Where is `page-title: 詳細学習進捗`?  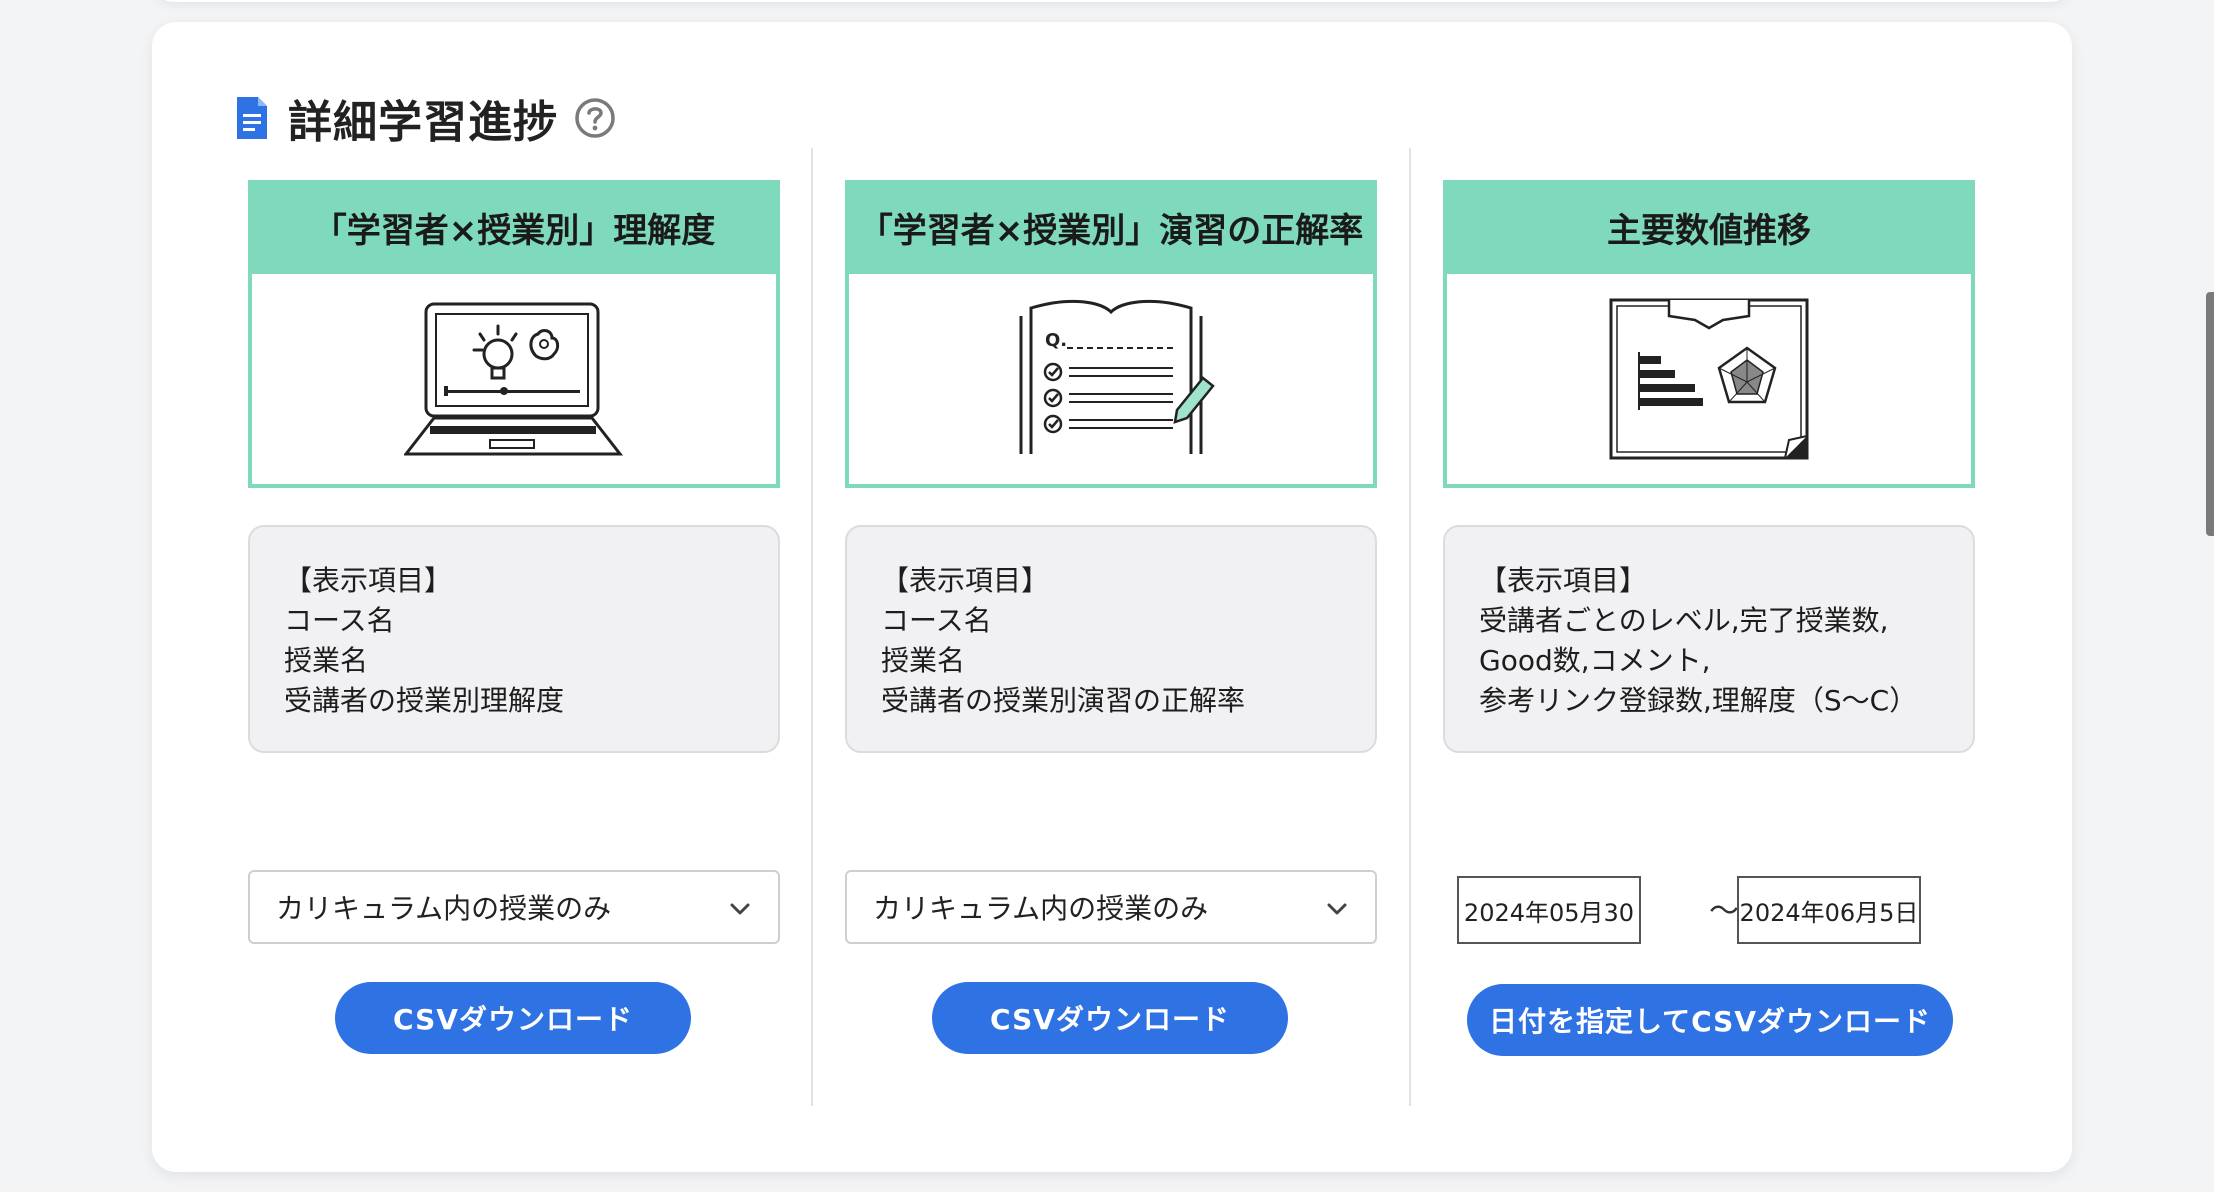
page-title: 詳細学習進捗 is located at coordinates (423, 122).